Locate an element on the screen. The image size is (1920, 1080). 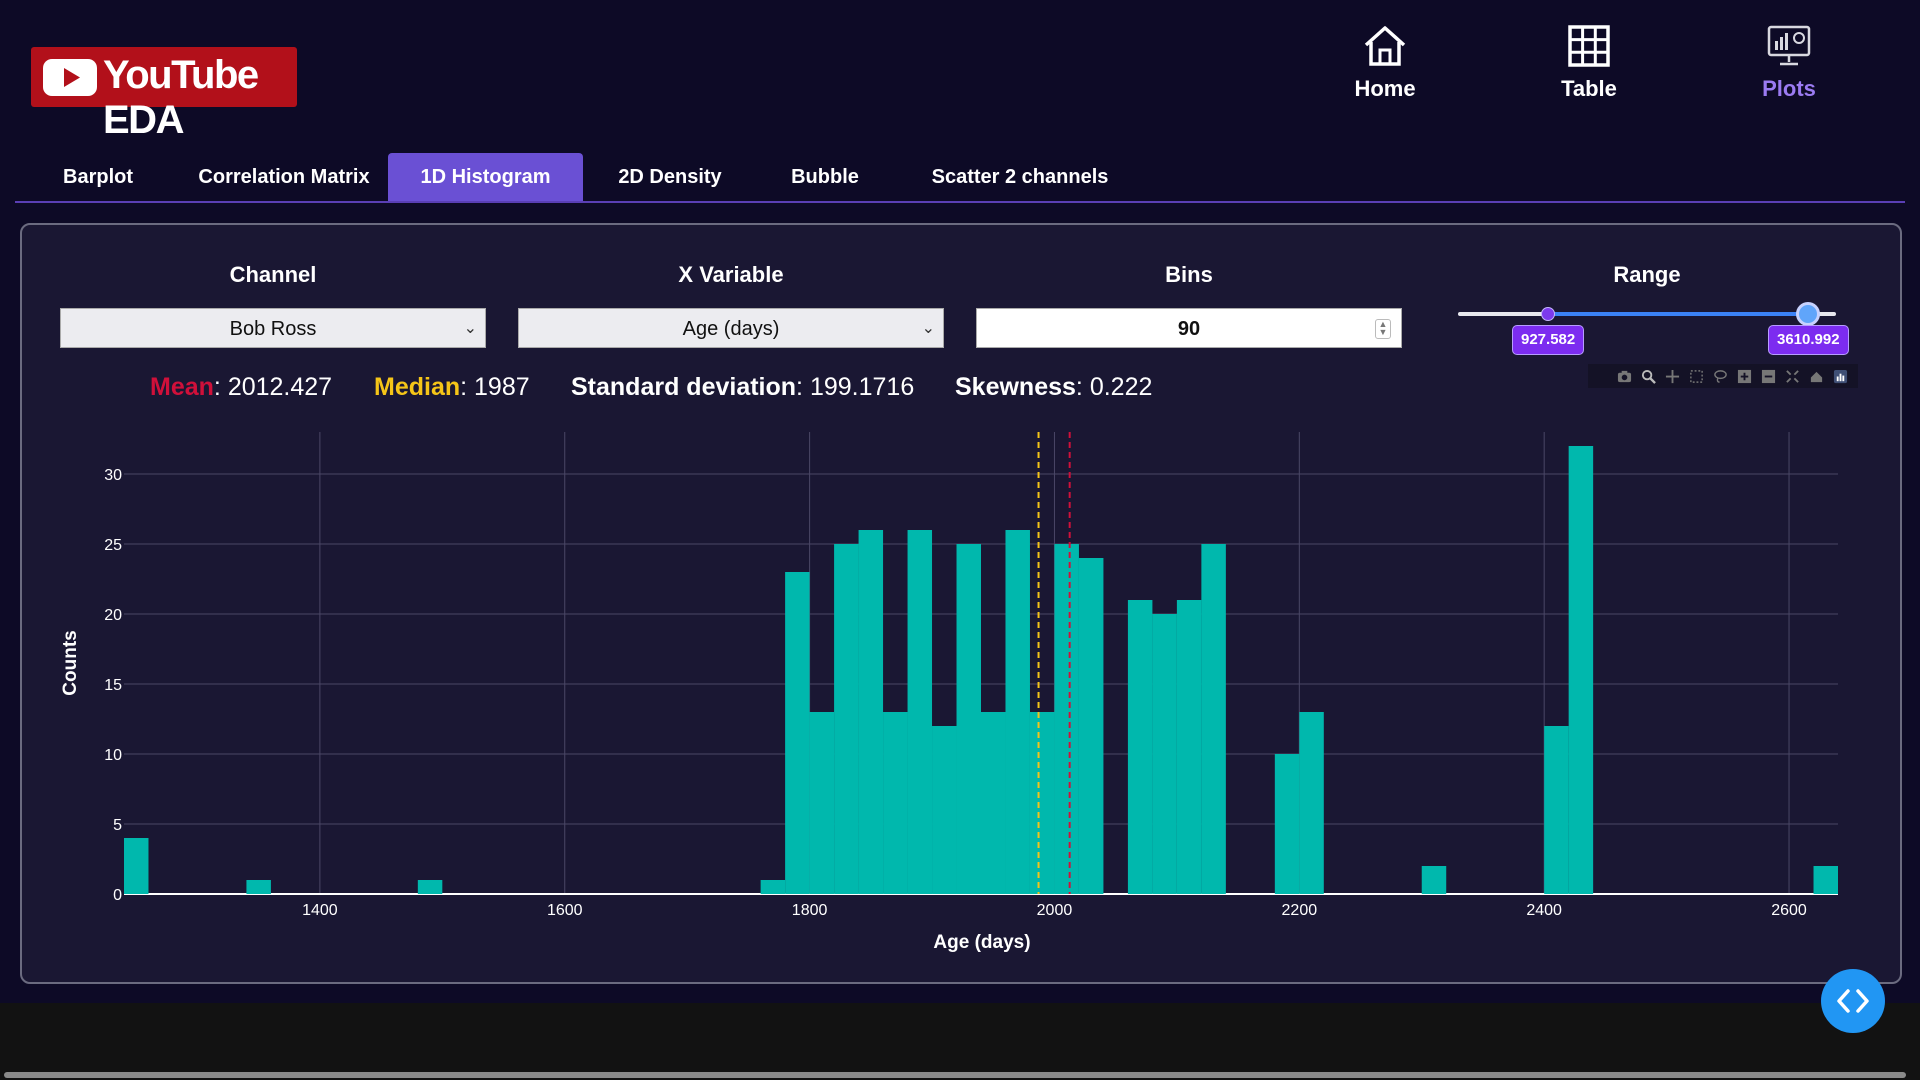
y-tick-label: 30 is located at coordinates (113, 475).